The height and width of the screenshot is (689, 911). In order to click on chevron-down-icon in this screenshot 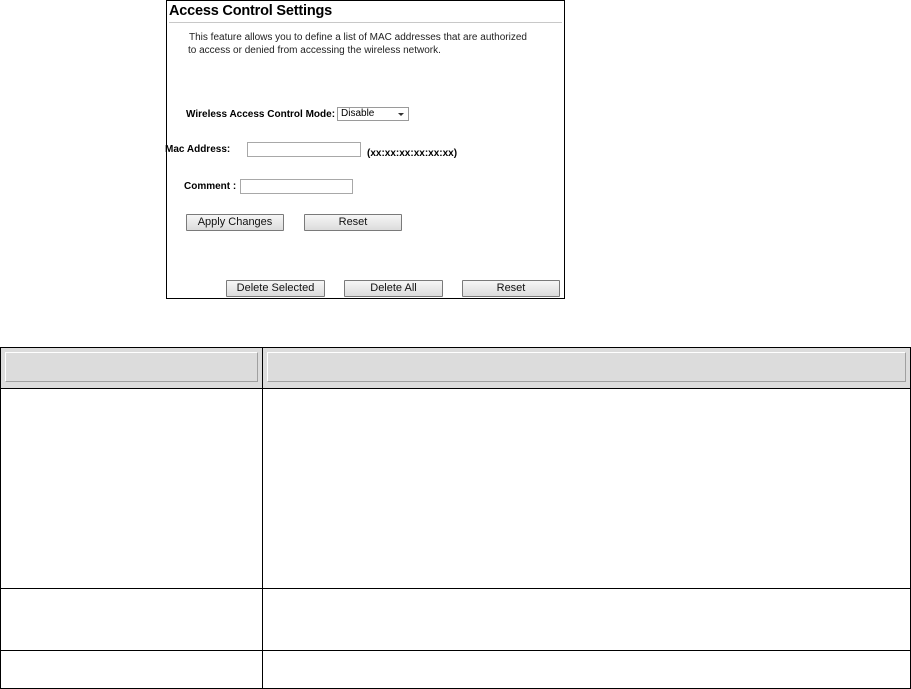, I will do `click(401, 114)`.